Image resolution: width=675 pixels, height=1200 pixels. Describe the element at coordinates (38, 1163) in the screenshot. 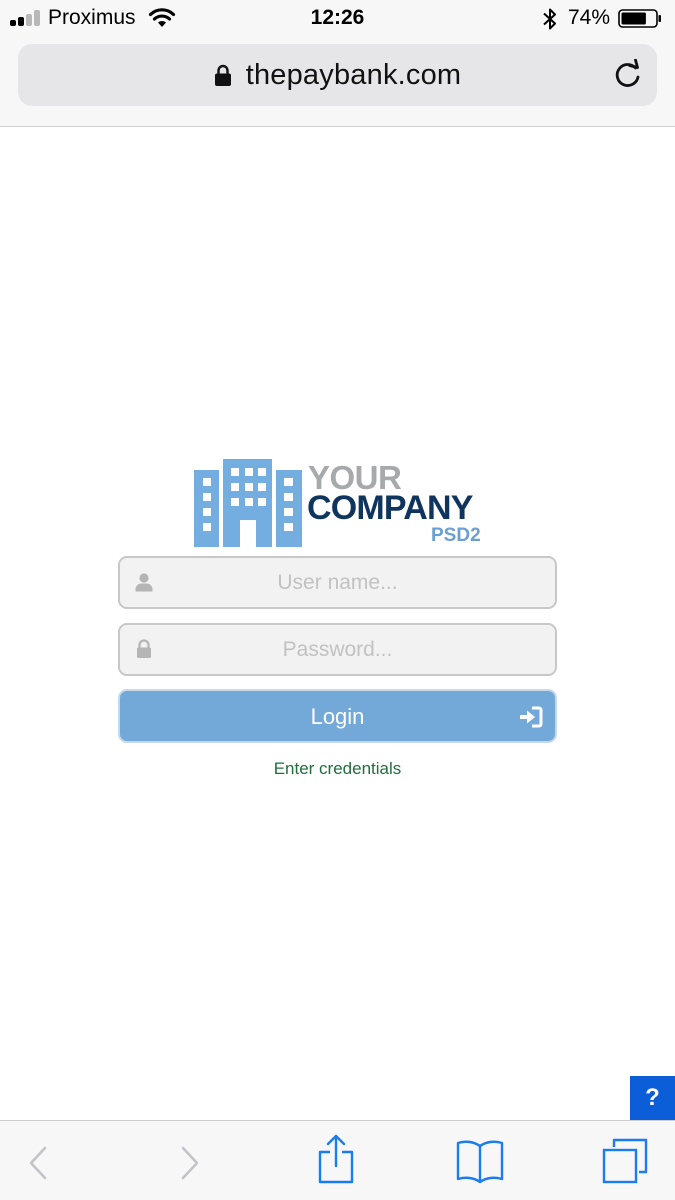

I see `back-icon` at that location.